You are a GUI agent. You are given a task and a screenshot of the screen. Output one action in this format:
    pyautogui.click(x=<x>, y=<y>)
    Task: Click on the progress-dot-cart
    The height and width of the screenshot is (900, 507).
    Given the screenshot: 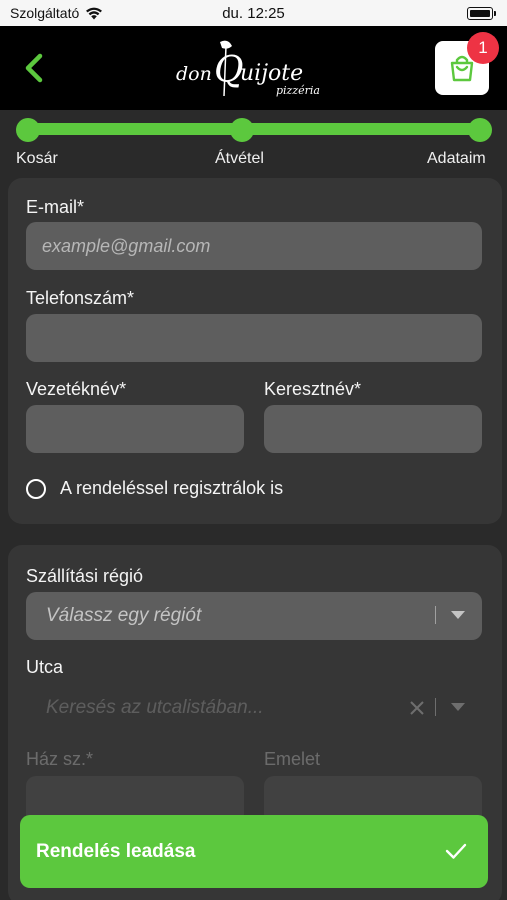 What is the action you would take?
    pyautogui.click(x=28, y=130)
    